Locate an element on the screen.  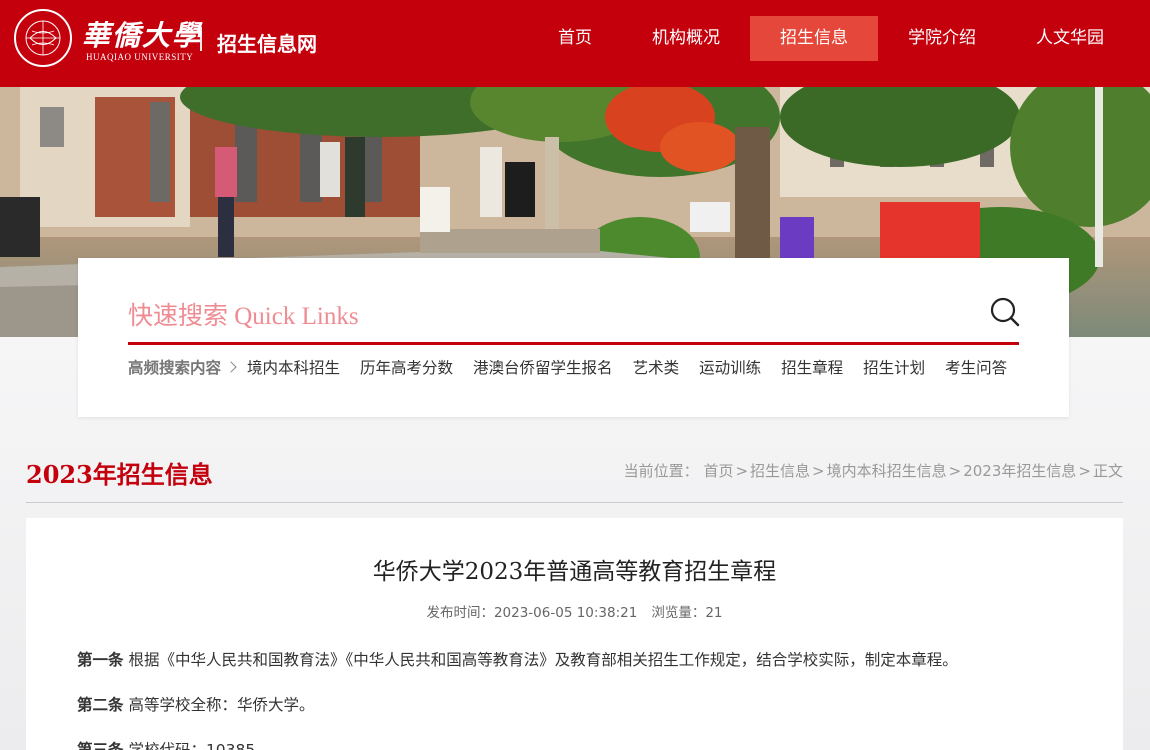
article-meta: 发布时间：2023-06-05 10:38:21 浏览量：21 is located at coordinates (574, 611).